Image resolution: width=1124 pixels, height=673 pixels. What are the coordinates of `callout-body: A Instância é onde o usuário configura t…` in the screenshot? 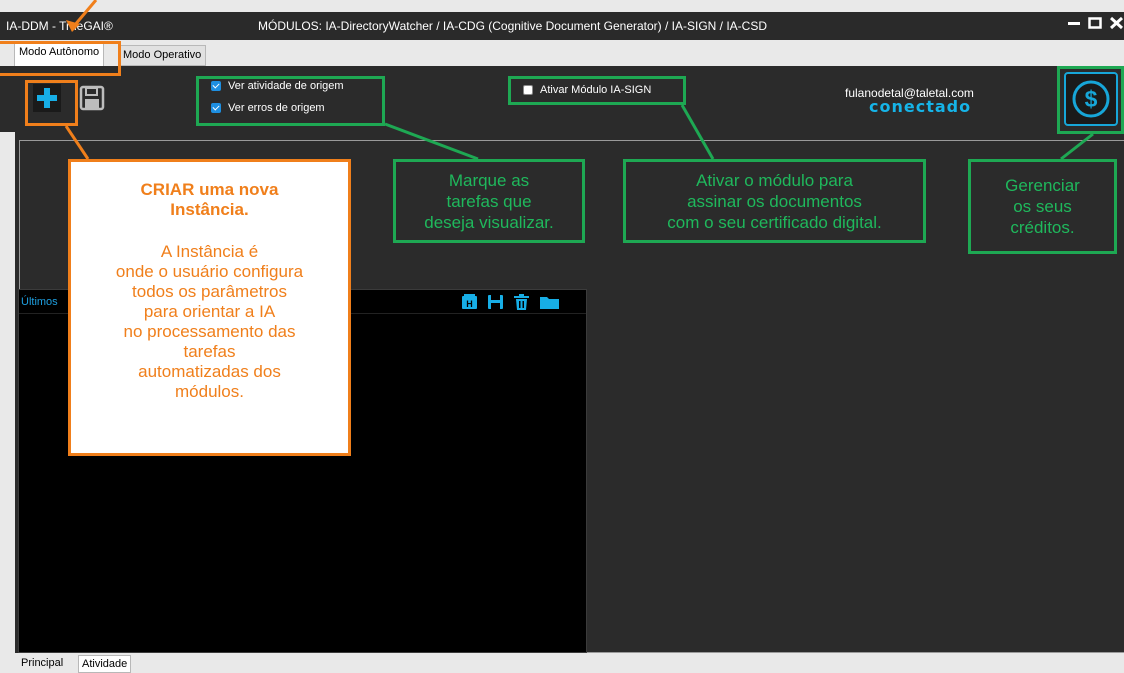 It's located at (209, 322).